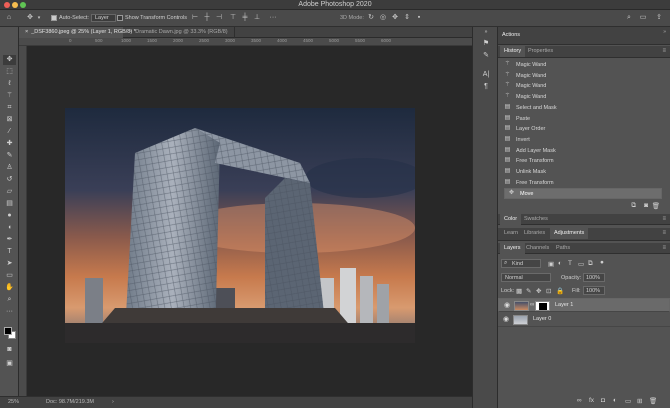  I want to click on align-left-icon: ⊢, so click(195, 18).